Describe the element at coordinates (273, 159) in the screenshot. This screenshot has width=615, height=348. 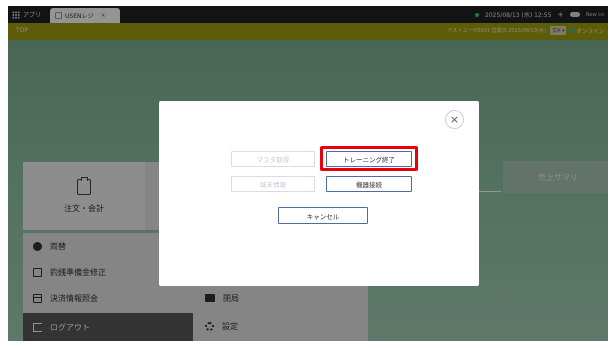
I see `master-fetch-button: マスタ取得` at that location.